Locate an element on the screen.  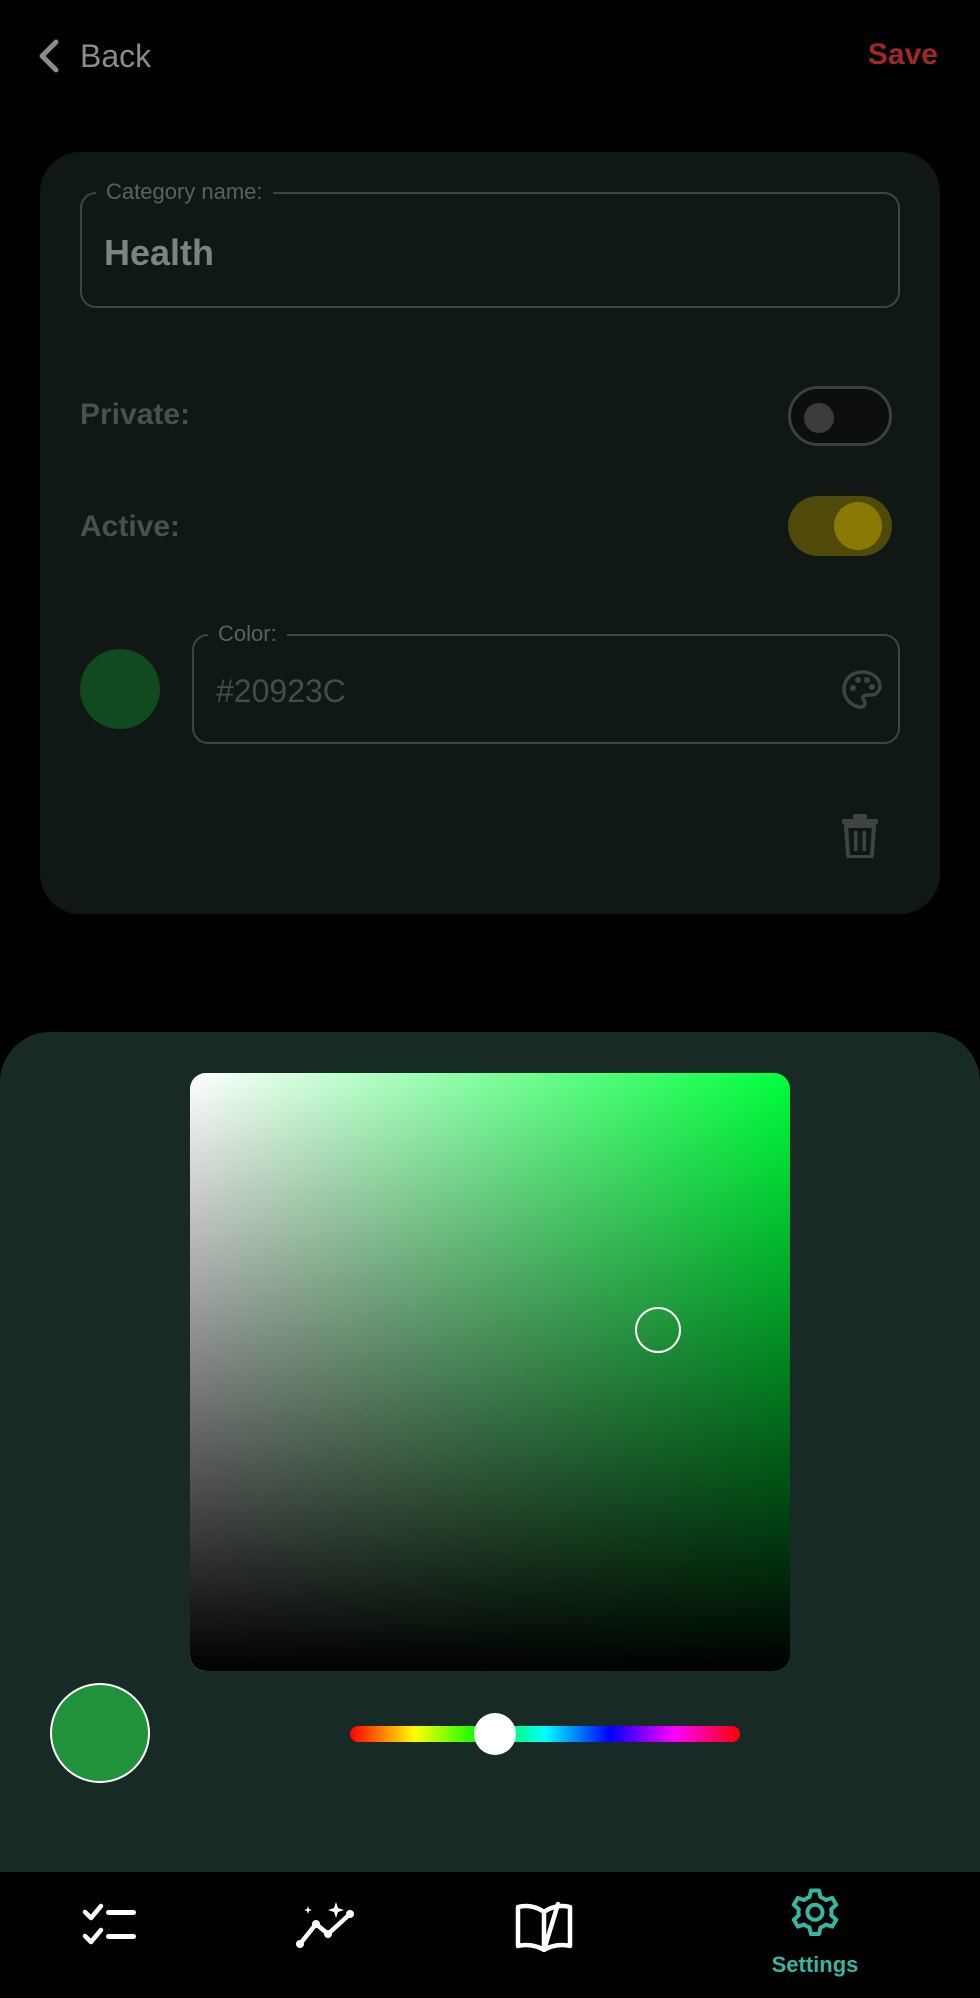
color-field: Color: #20923C is located at coordinates (546, 683).